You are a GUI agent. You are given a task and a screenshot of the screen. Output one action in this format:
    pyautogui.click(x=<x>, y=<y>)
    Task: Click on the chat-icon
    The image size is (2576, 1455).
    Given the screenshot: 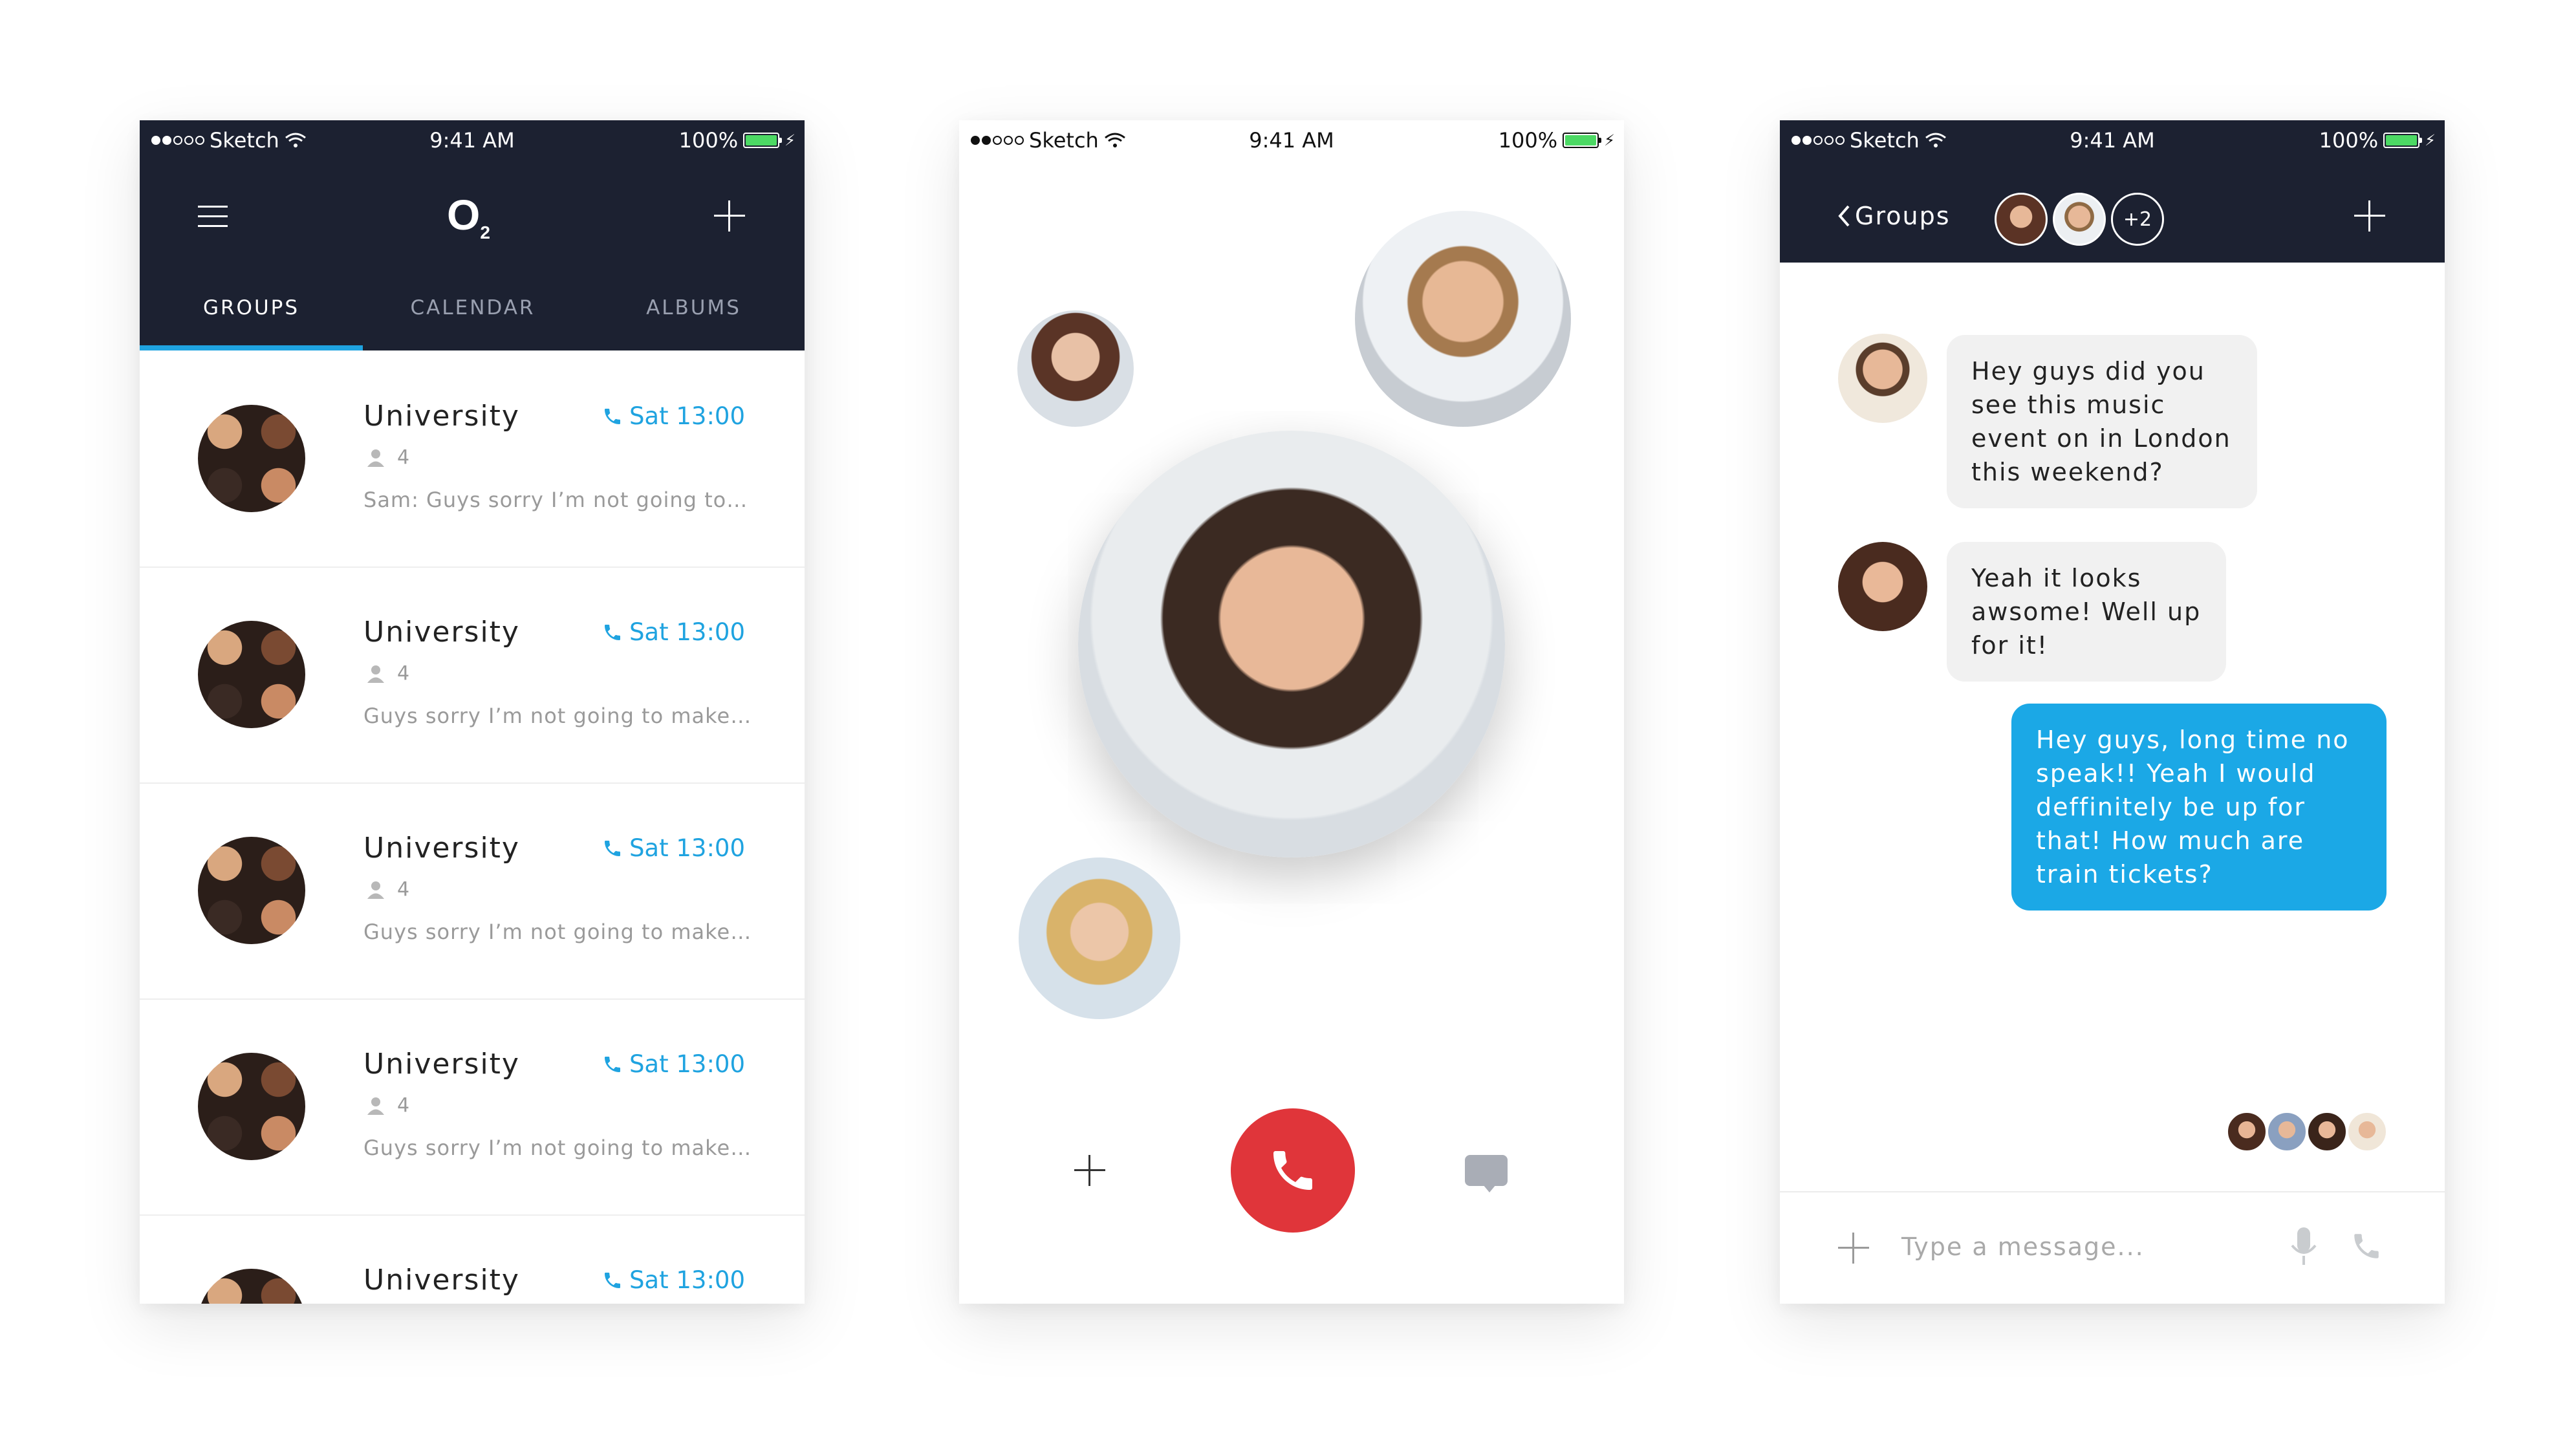 What is the action you would take?
    pyautogui.click(x=1487, y=1173)
    